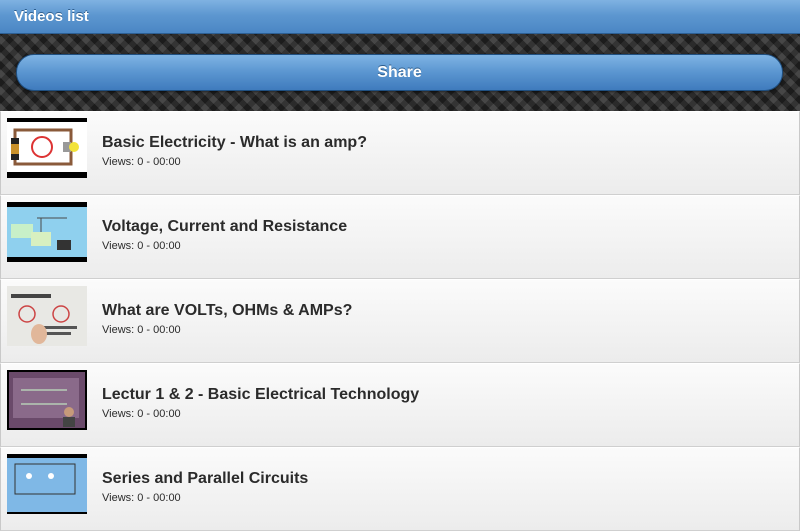 The height and width of the screenshot is (531, 800). I want to click on video-title: Basic Electricity - What is an amp?, so click(234, 142).